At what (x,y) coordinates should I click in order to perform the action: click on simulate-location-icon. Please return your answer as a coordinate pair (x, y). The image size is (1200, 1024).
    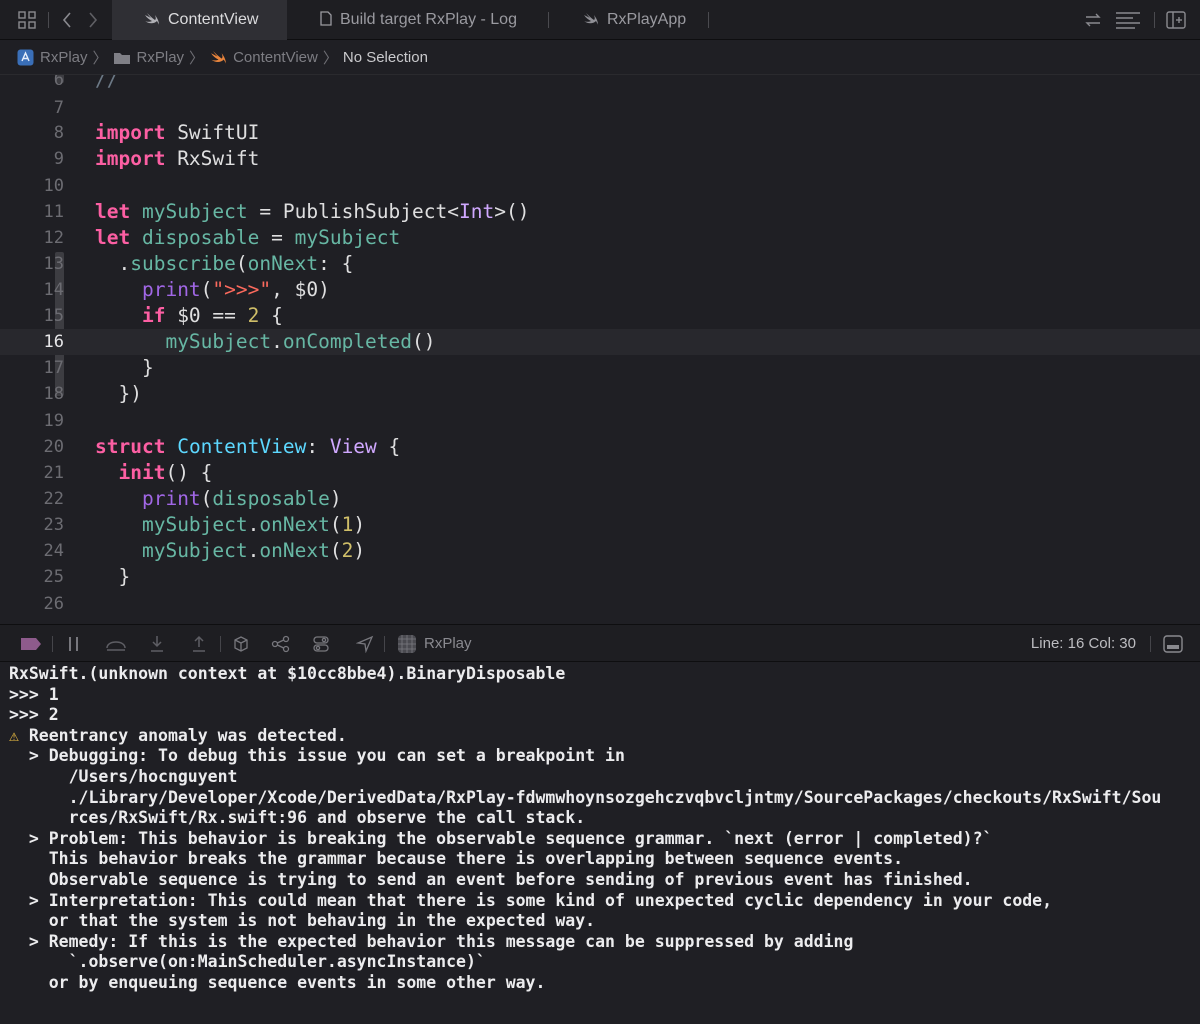
    Looking at the image, I should click on (365, 644).